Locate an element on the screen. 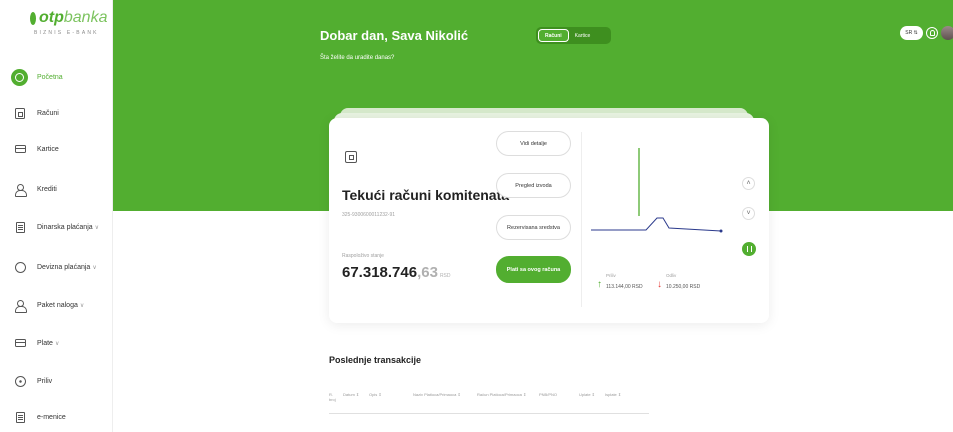 This screenshot has height=432, width=953. statement-button: Pregled izvoda is located at coordinates (533, 185).